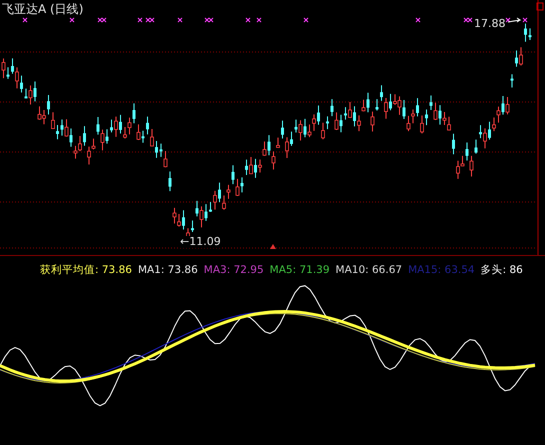 The height and width of the screenshot is (445, 545). Describe the element at coordinates (490, 23) in the screenshot. I see `price-label: 17.88` at that location.